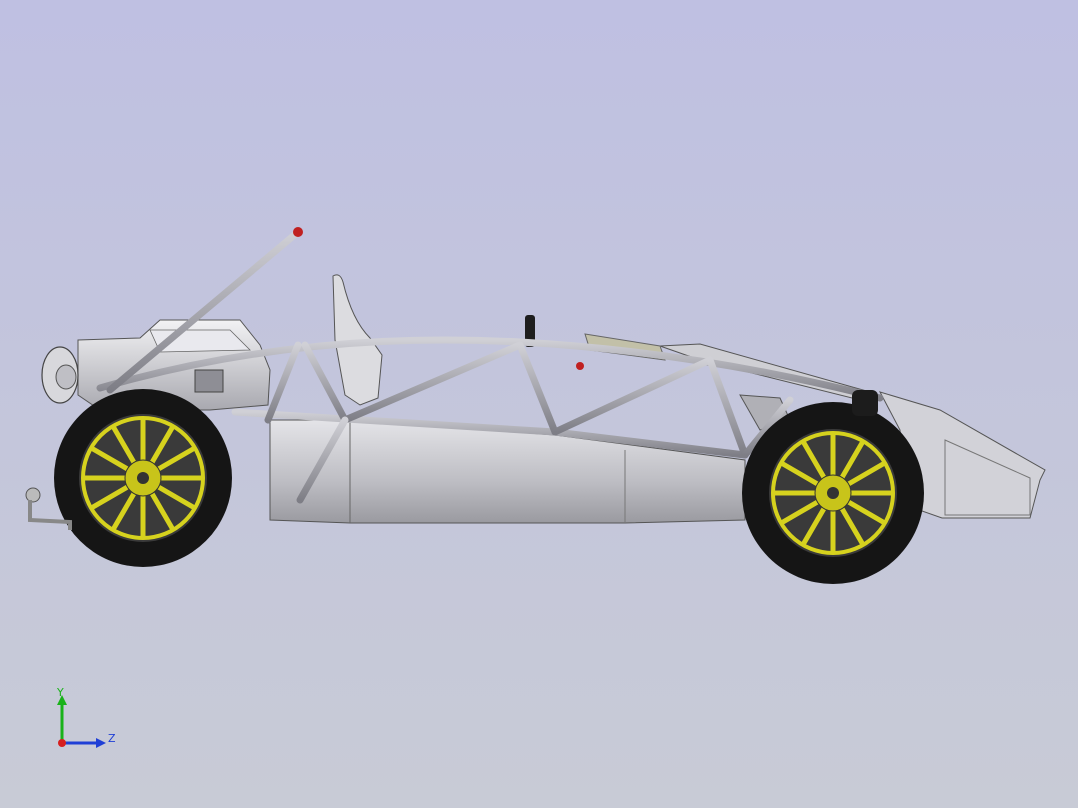 The height and width of the screenshot is (808, 1078). Describe the element at coordinates (86, 717) in the screenshot. I see `coordinate-triad: Y Z` at that location.